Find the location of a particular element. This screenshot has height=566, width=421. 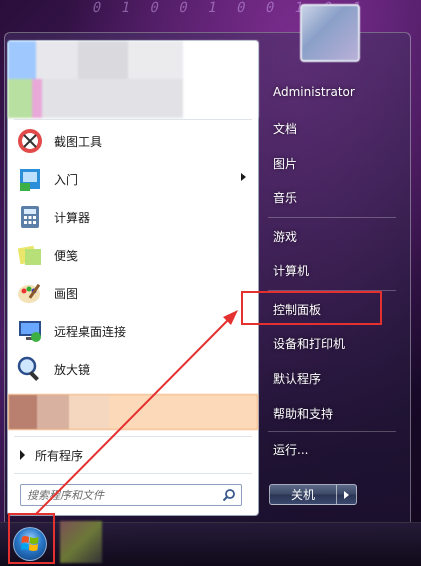

right-item-pictures: 图片 is located at coordinates (333, 163).